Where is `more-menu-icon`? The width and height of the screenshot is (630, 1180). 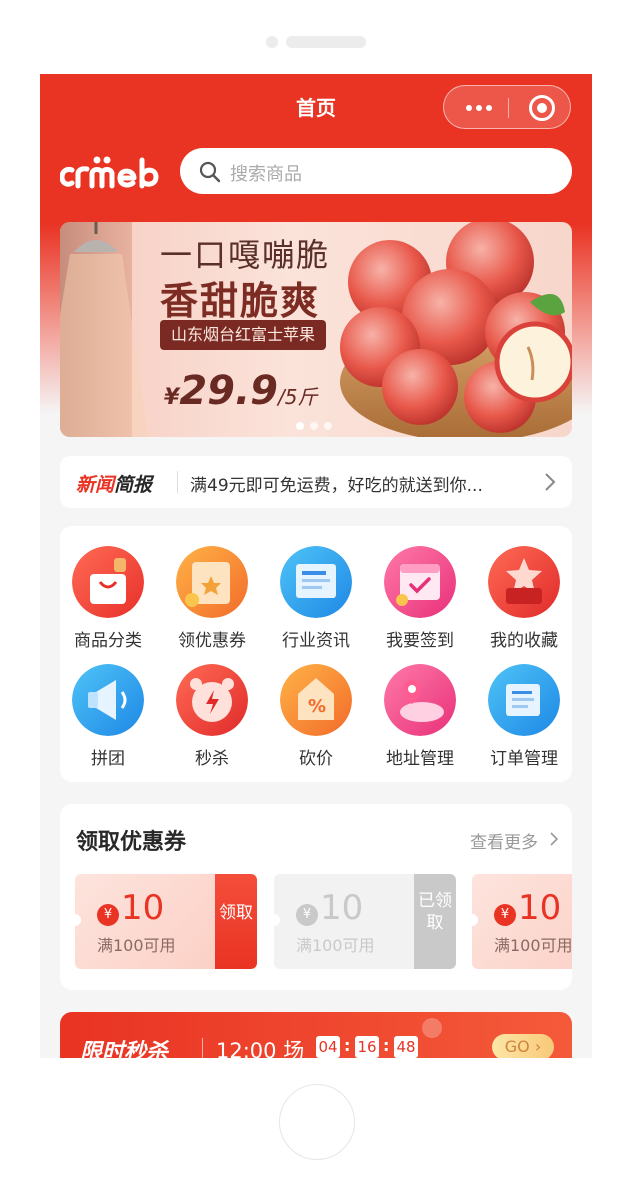 more-menu-icon is located at coordinates (479, 108).